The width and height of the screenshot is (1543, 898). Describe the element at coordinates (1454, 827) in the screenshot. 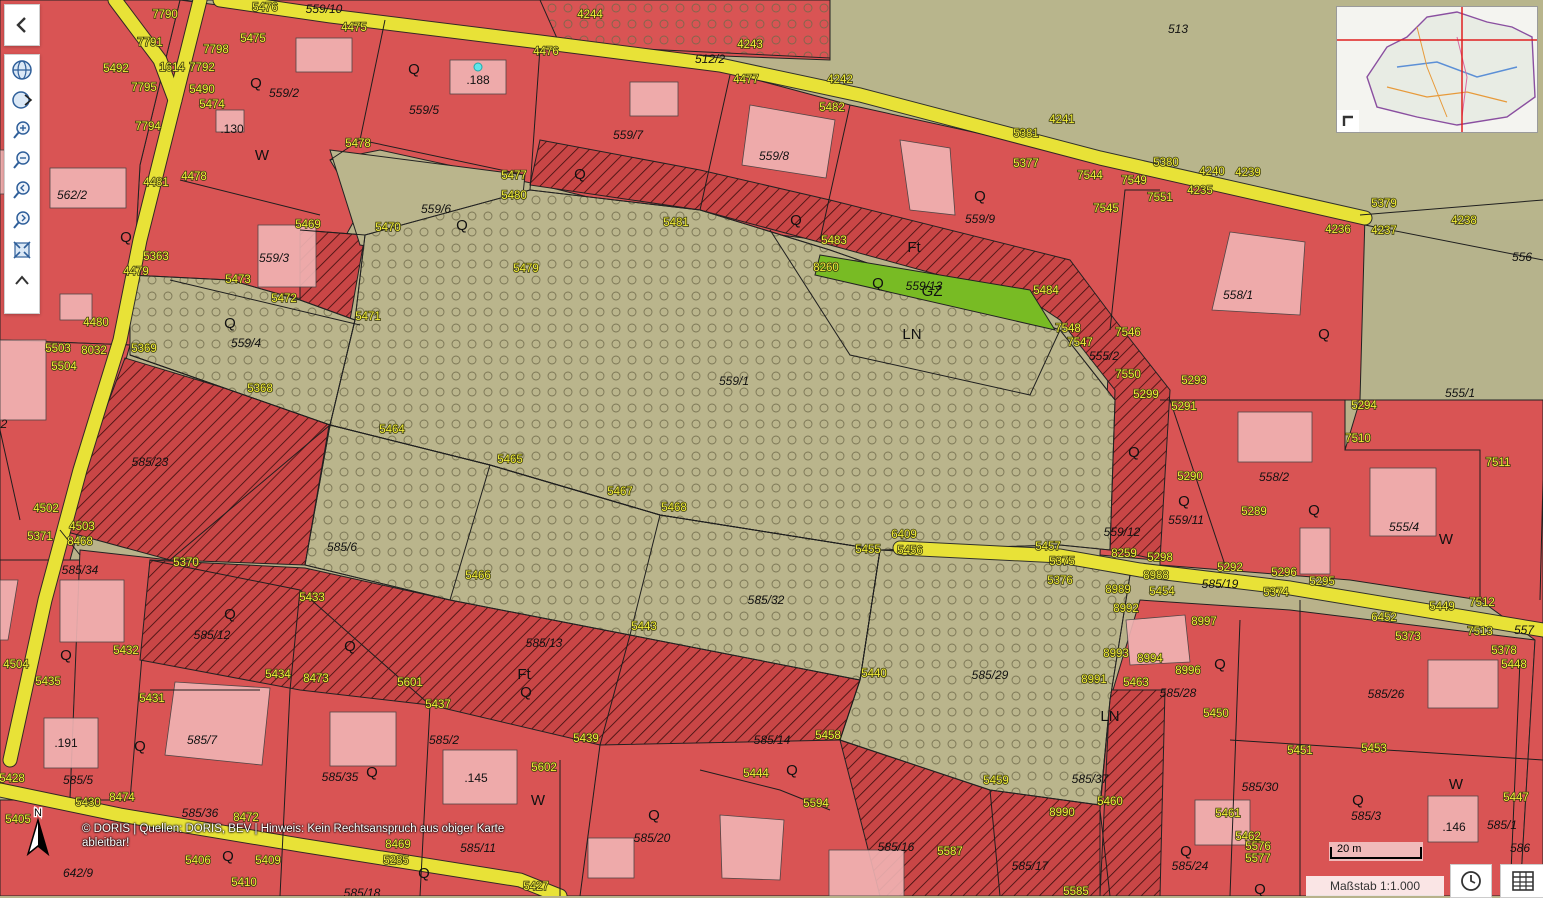

I see `building-number: .146` at that location.